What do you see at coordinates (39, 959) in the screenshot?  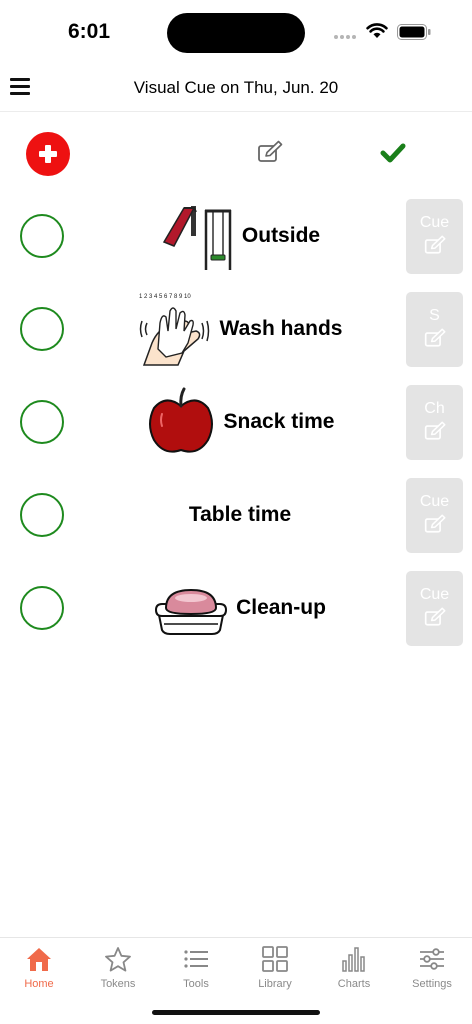 I see `home-icon` at bounding box center [39, 959].